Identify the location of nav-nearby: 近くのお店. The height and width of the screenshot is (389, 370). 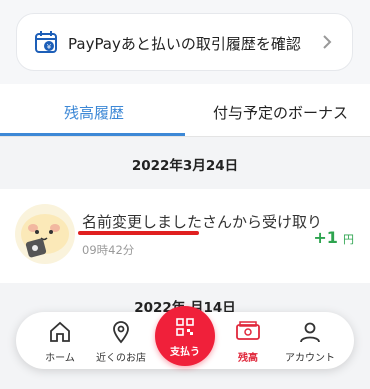
(121, 340).